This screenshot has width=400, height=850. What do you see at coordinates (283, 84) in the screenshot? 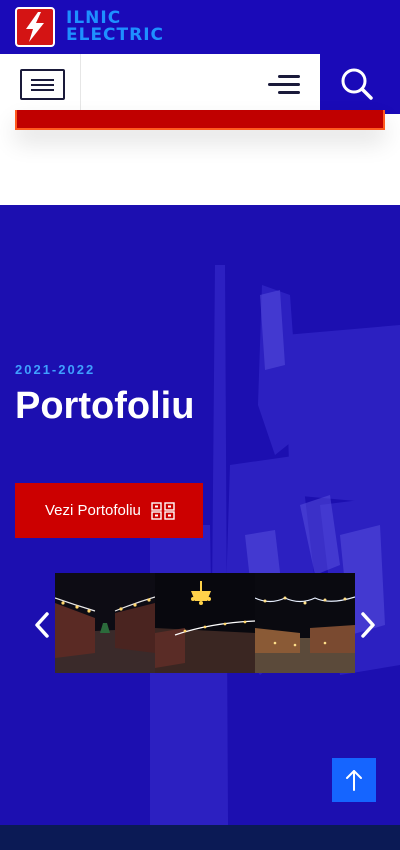
I see `menu-lines-icon` at bounding box center [283, 84].